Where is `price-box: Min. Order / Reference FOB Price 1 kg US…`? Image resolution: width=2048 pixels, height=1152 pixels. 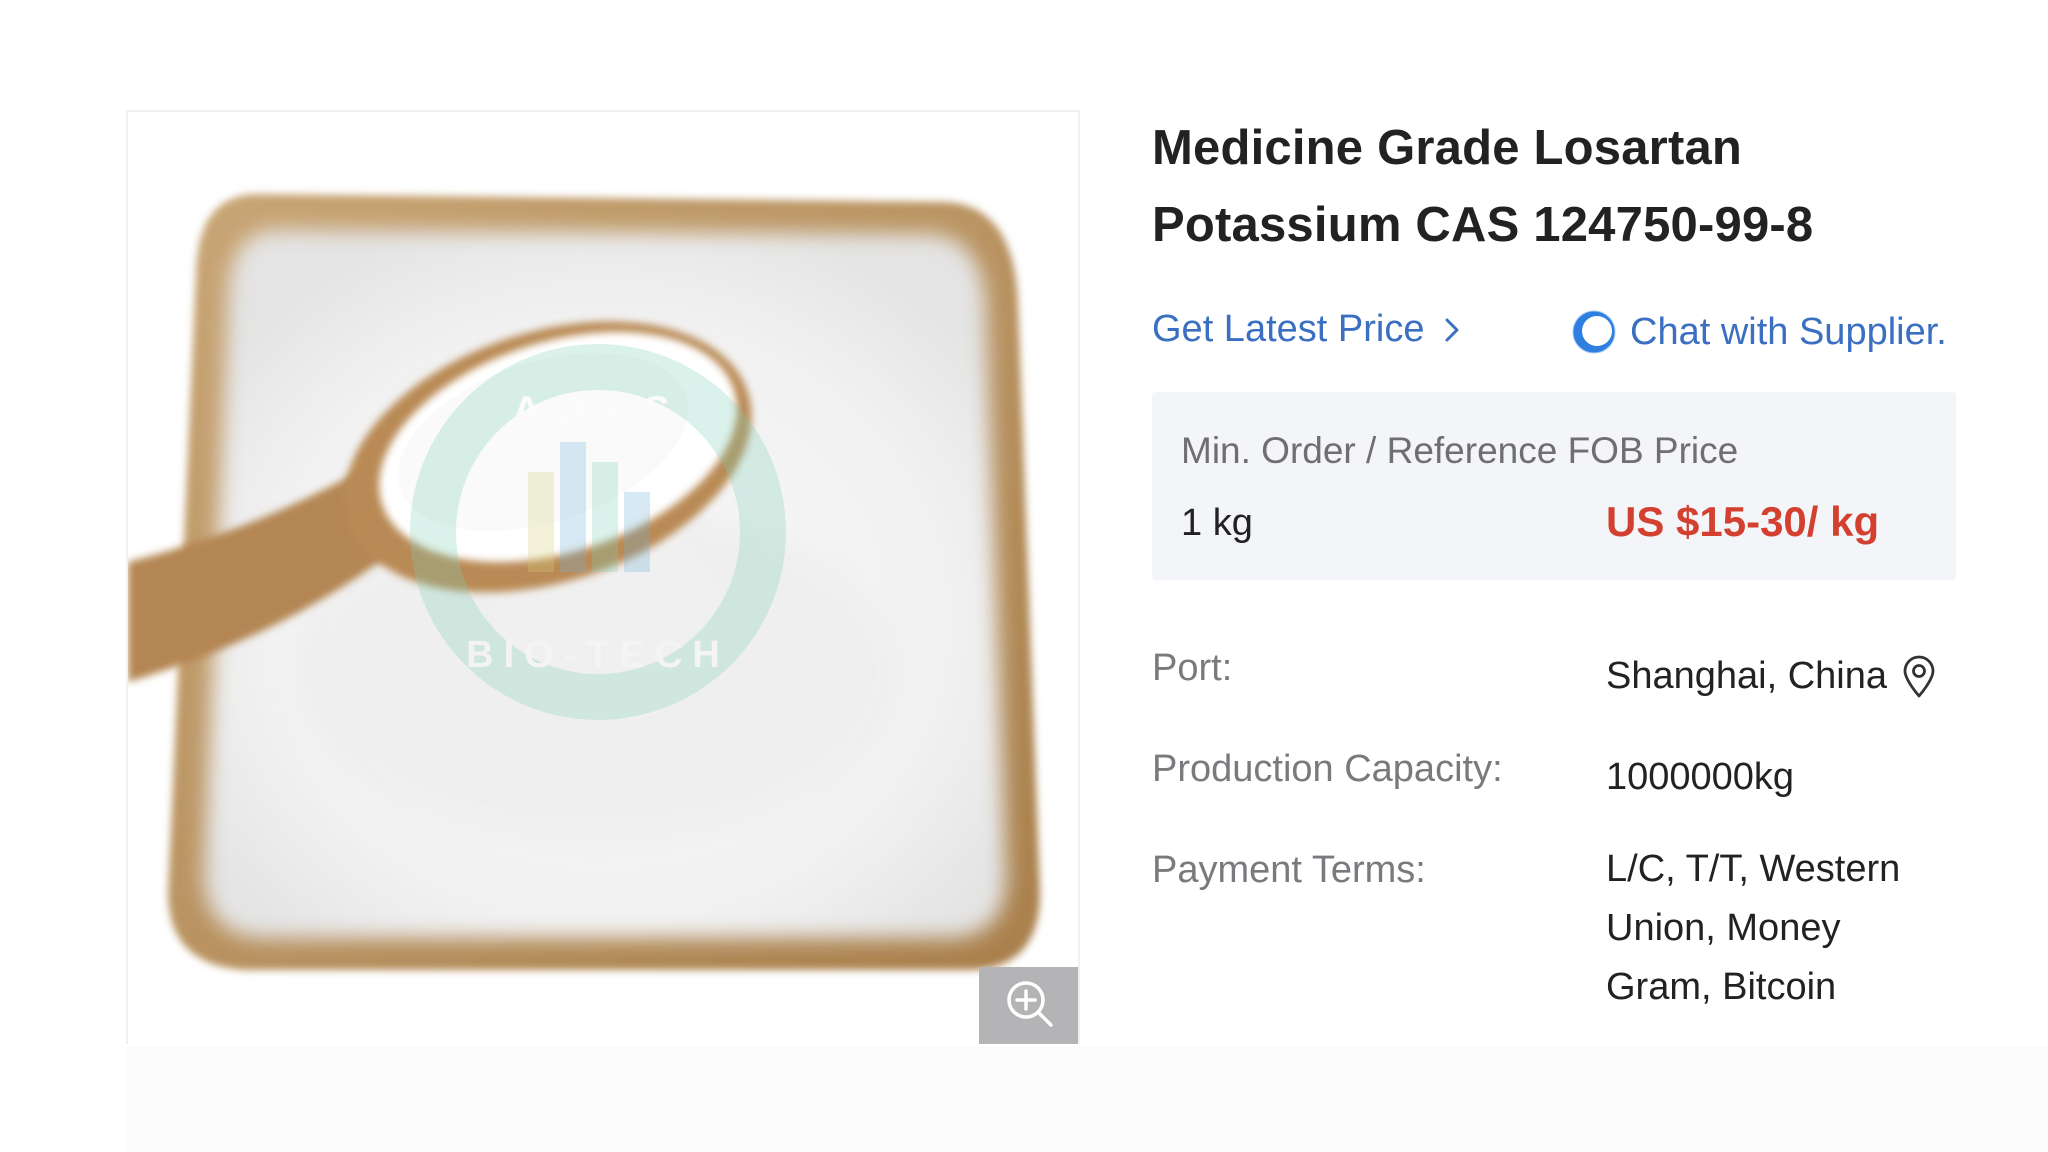 price-box: Min. Order / Reference FOB Price 1 kg US… is located at coordinates (1554, 486).